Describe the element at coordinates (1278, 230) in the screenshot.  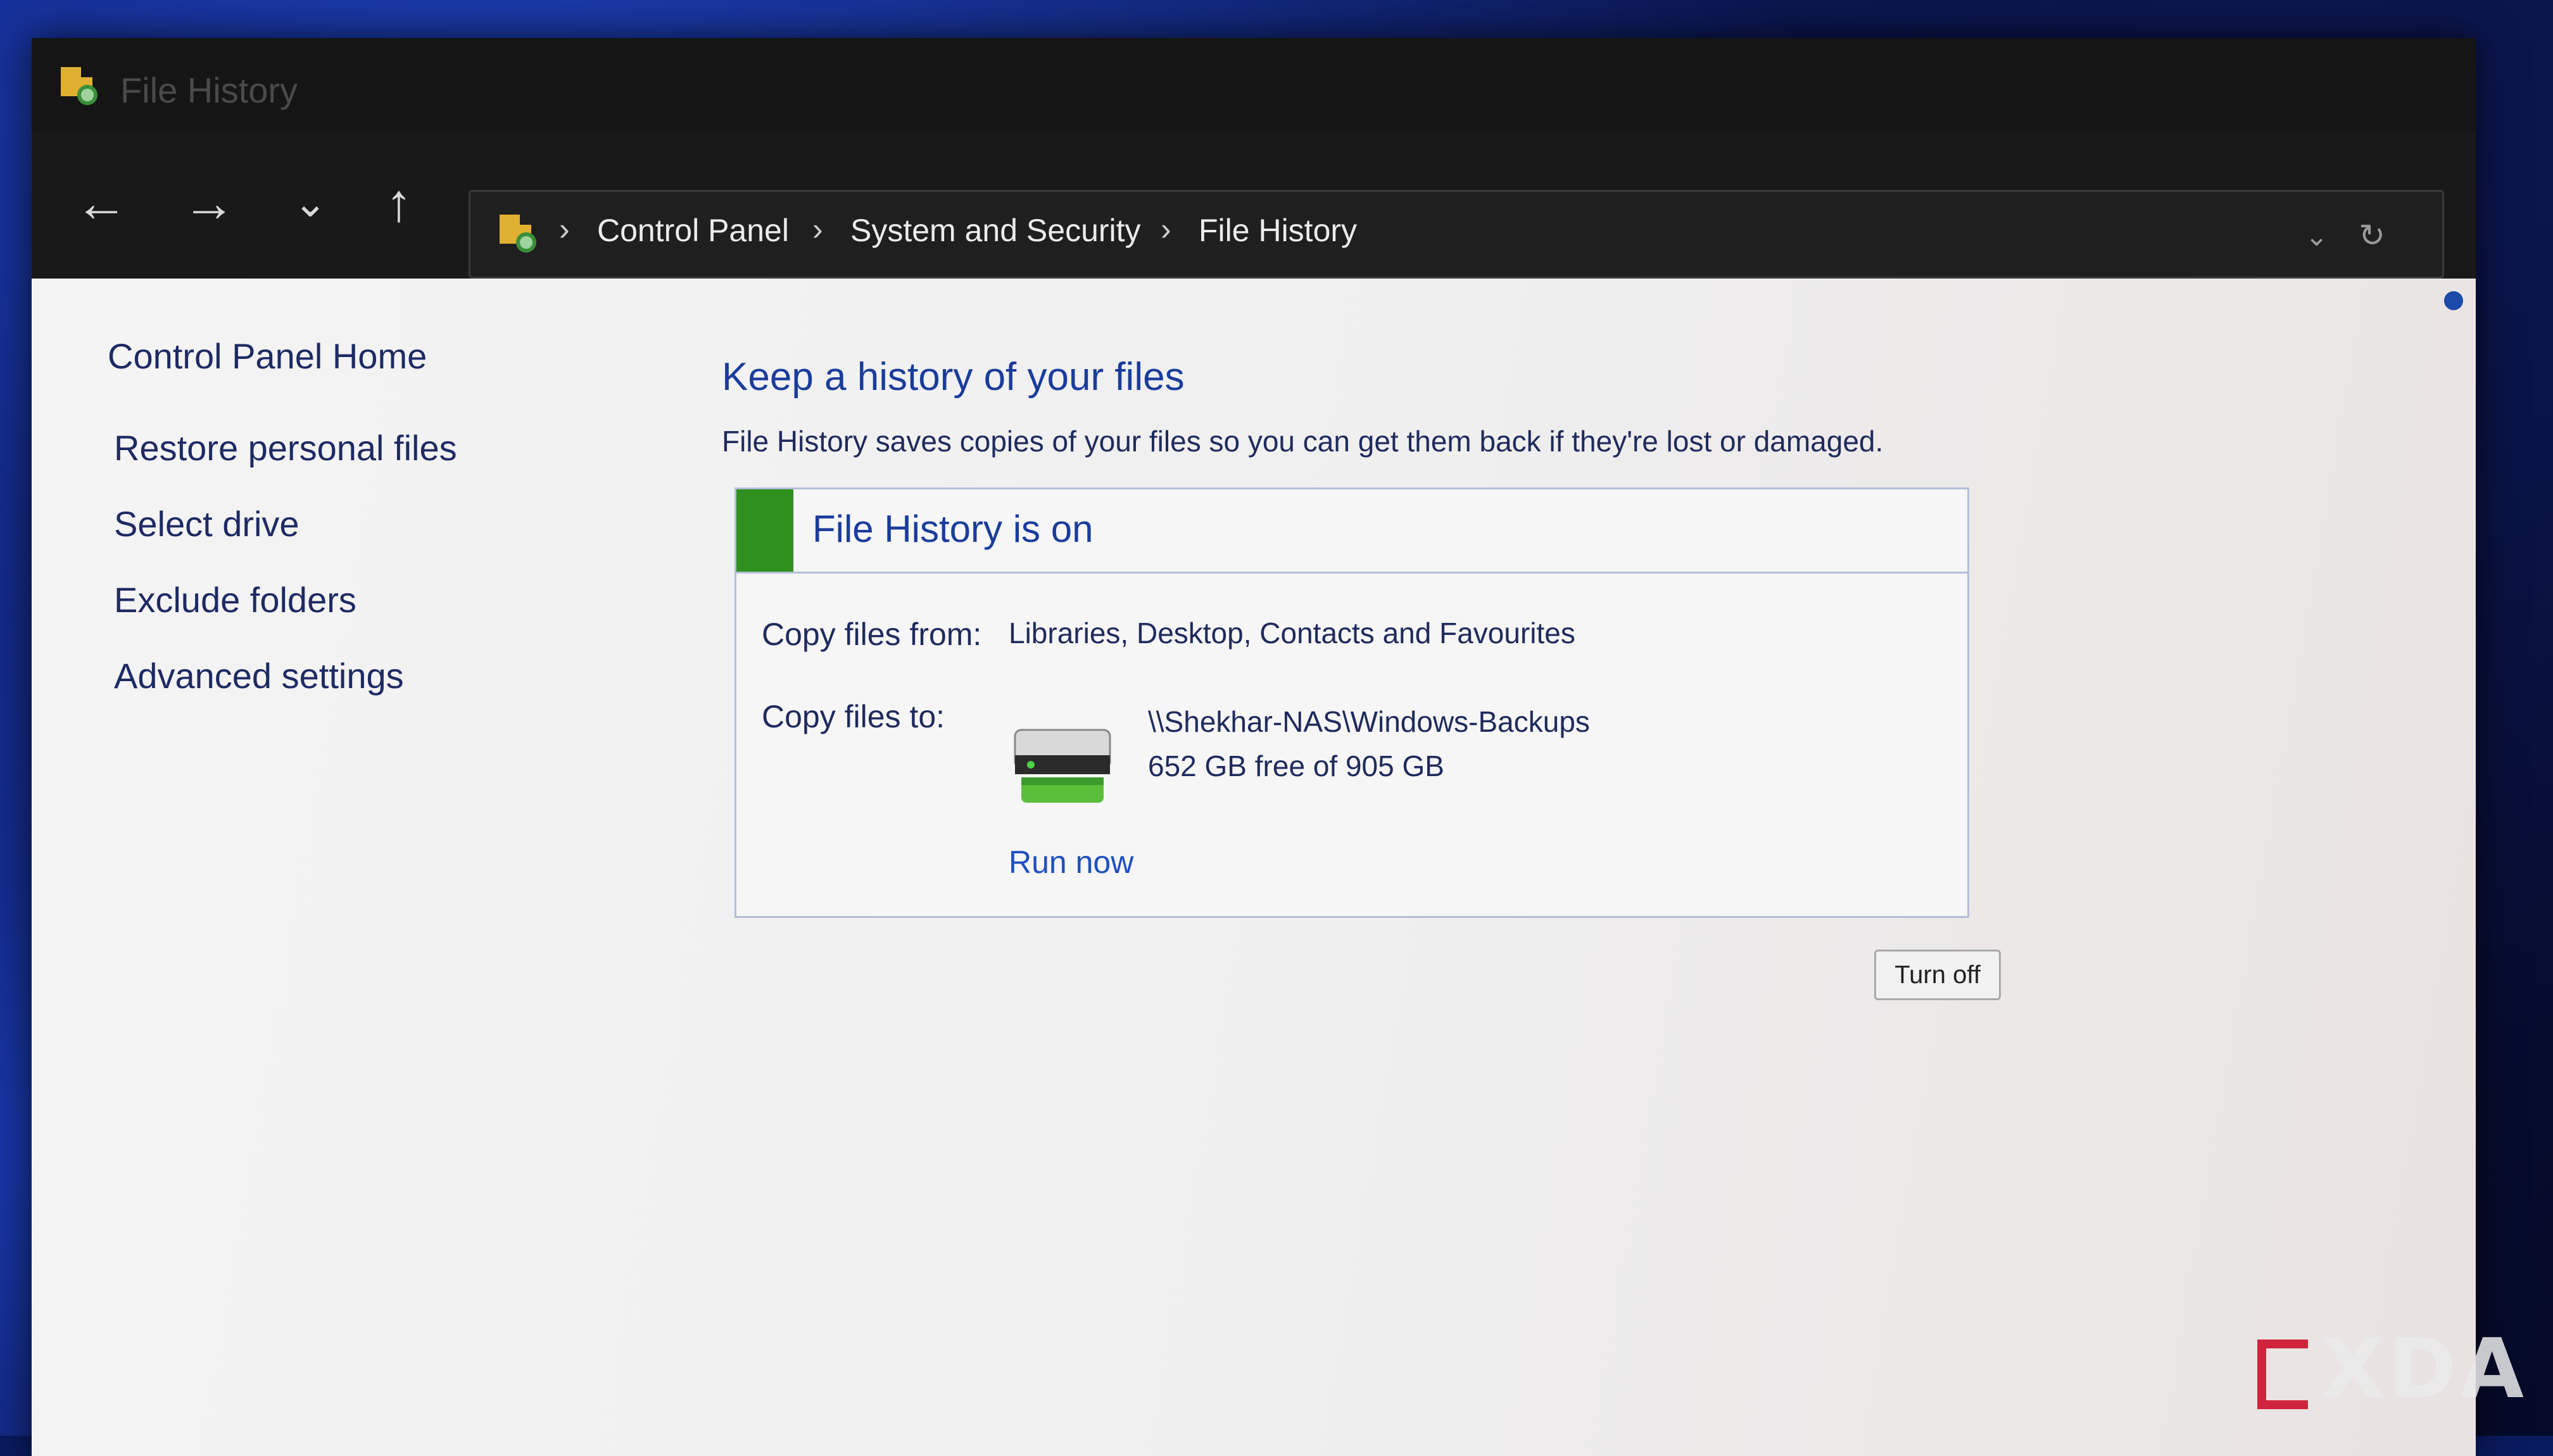
I see `breadcrumb-file-history: File History` at that location.